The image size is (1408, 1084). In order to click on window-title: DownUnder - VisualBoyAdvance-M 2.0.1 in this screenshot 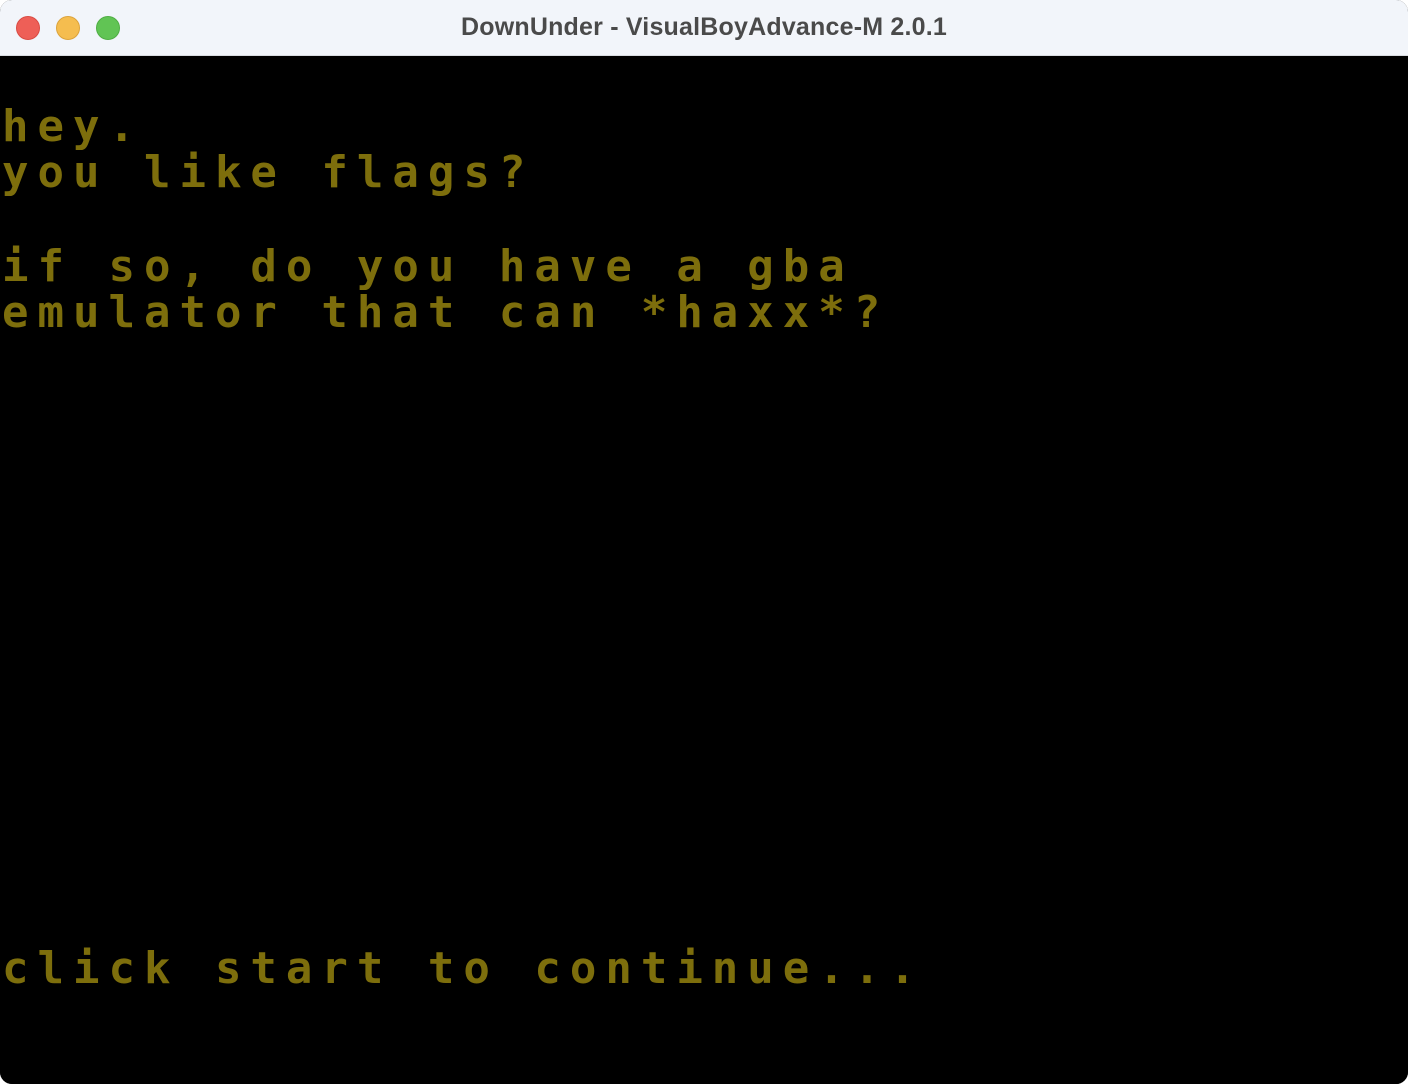, I will do `click(704, 27)`.